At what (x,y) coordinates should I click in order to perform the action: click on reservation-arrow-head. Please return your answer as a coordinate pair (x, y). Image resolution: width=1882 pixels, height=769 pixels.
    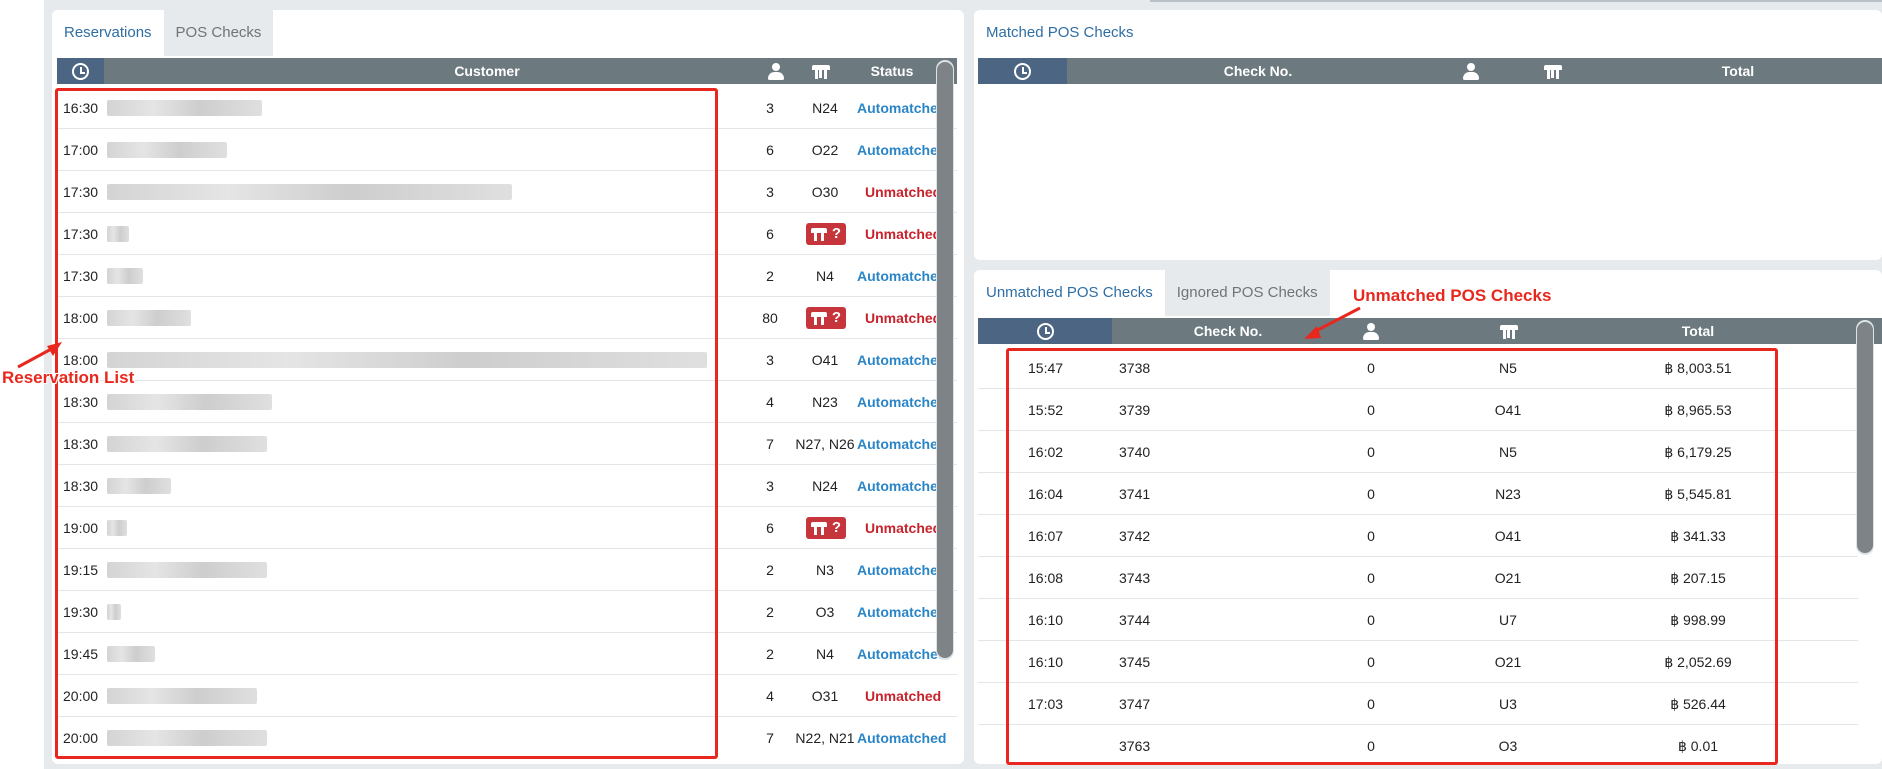
    Looking at the image, I should click on (54, 349).